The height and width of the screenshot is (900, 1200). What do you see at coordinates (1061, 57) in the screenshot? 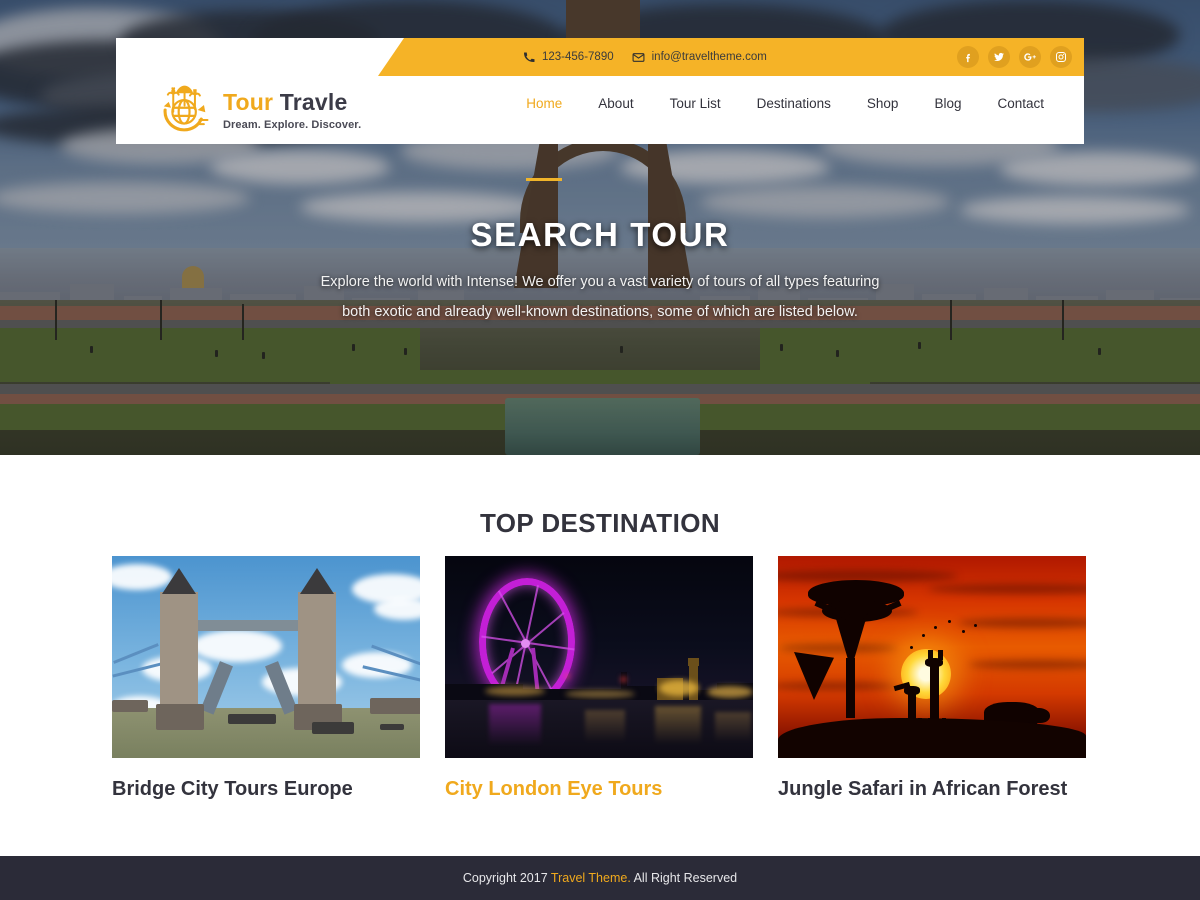
I see `instagram-icon` at bounding box center [1061, 57].